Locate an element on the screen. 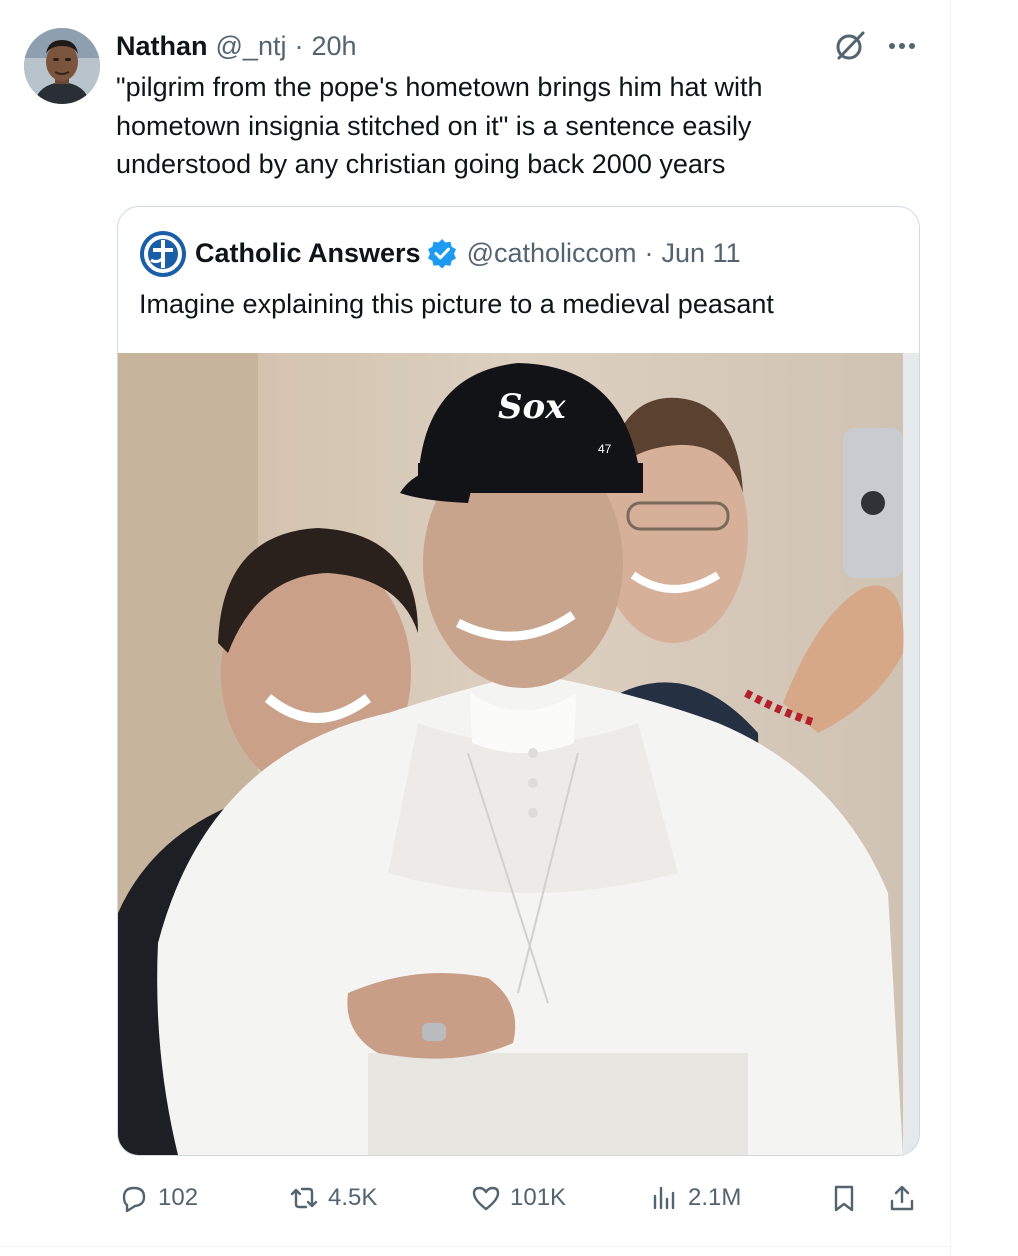  heart-icon is located at coordinates (486, 1198).